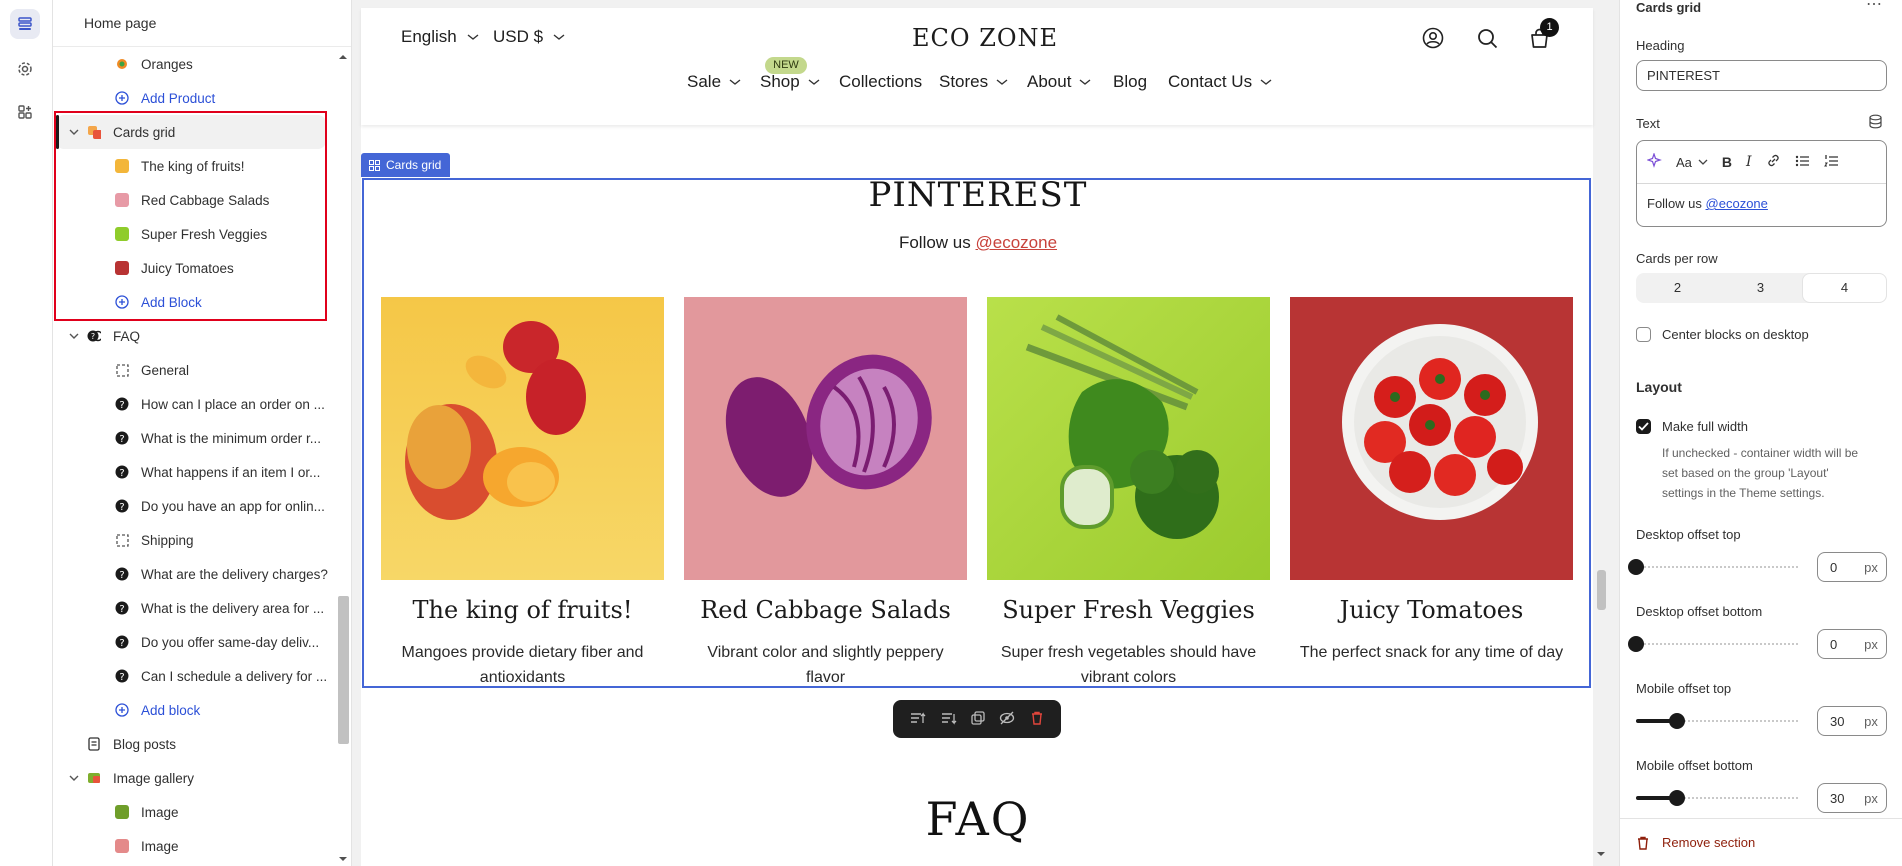  I want to click on numbered-list-icon, so click(1831, 162).